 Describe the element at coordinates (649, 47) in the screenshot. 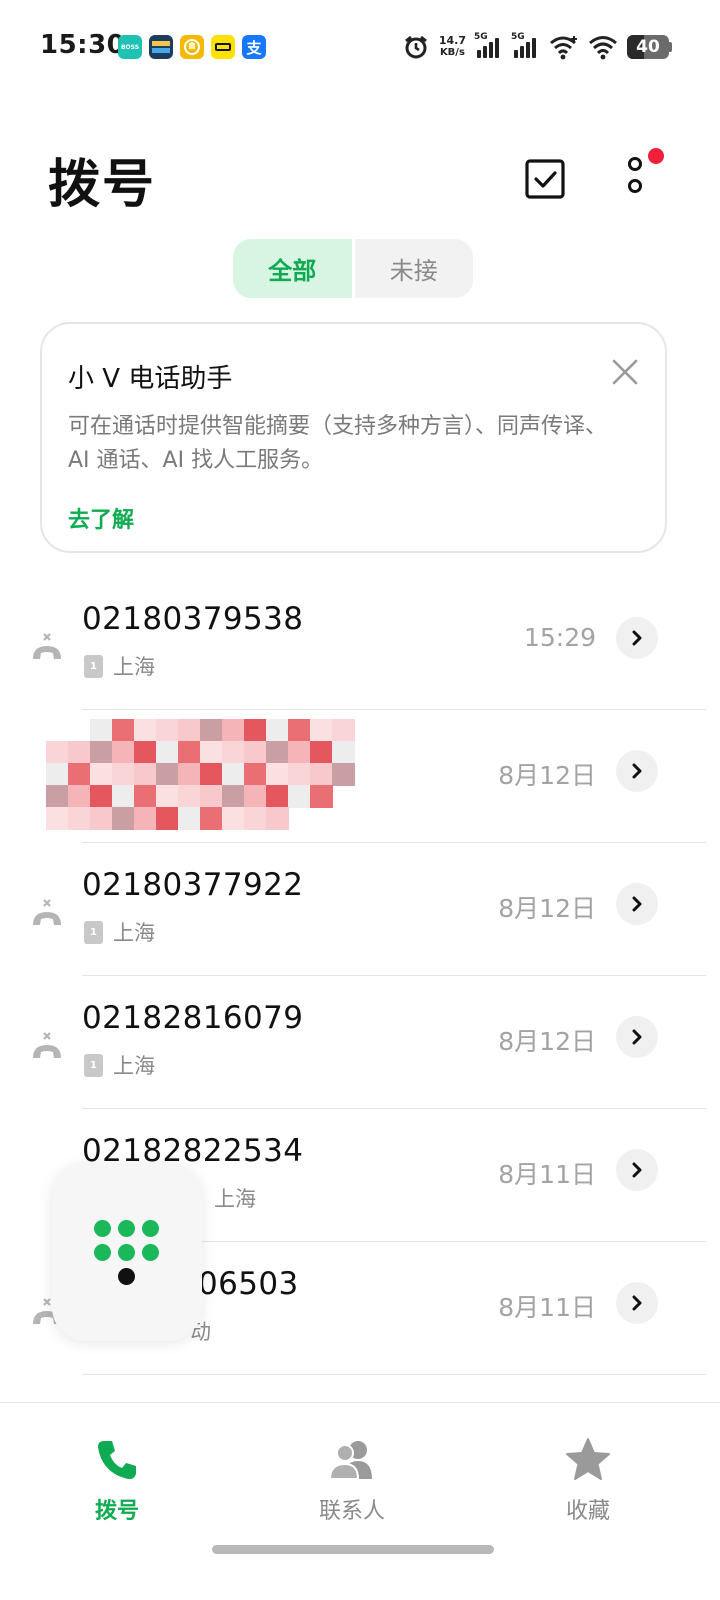

I see `battery-icon: 40` at that location.